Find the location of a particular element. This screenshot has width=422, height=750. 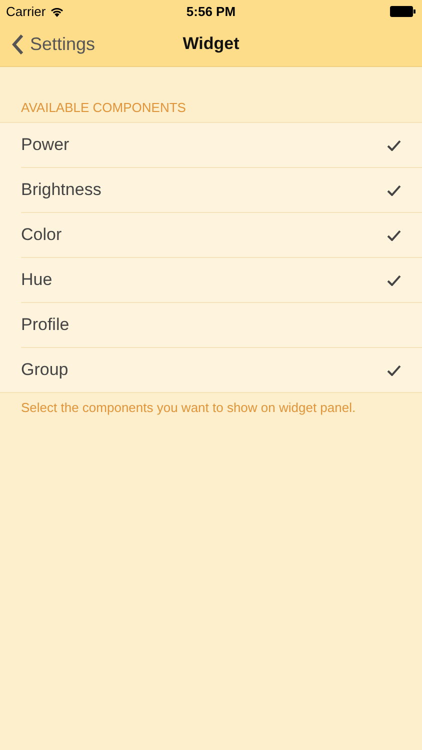

component-label: Profile is located at coordinates (45, 325).